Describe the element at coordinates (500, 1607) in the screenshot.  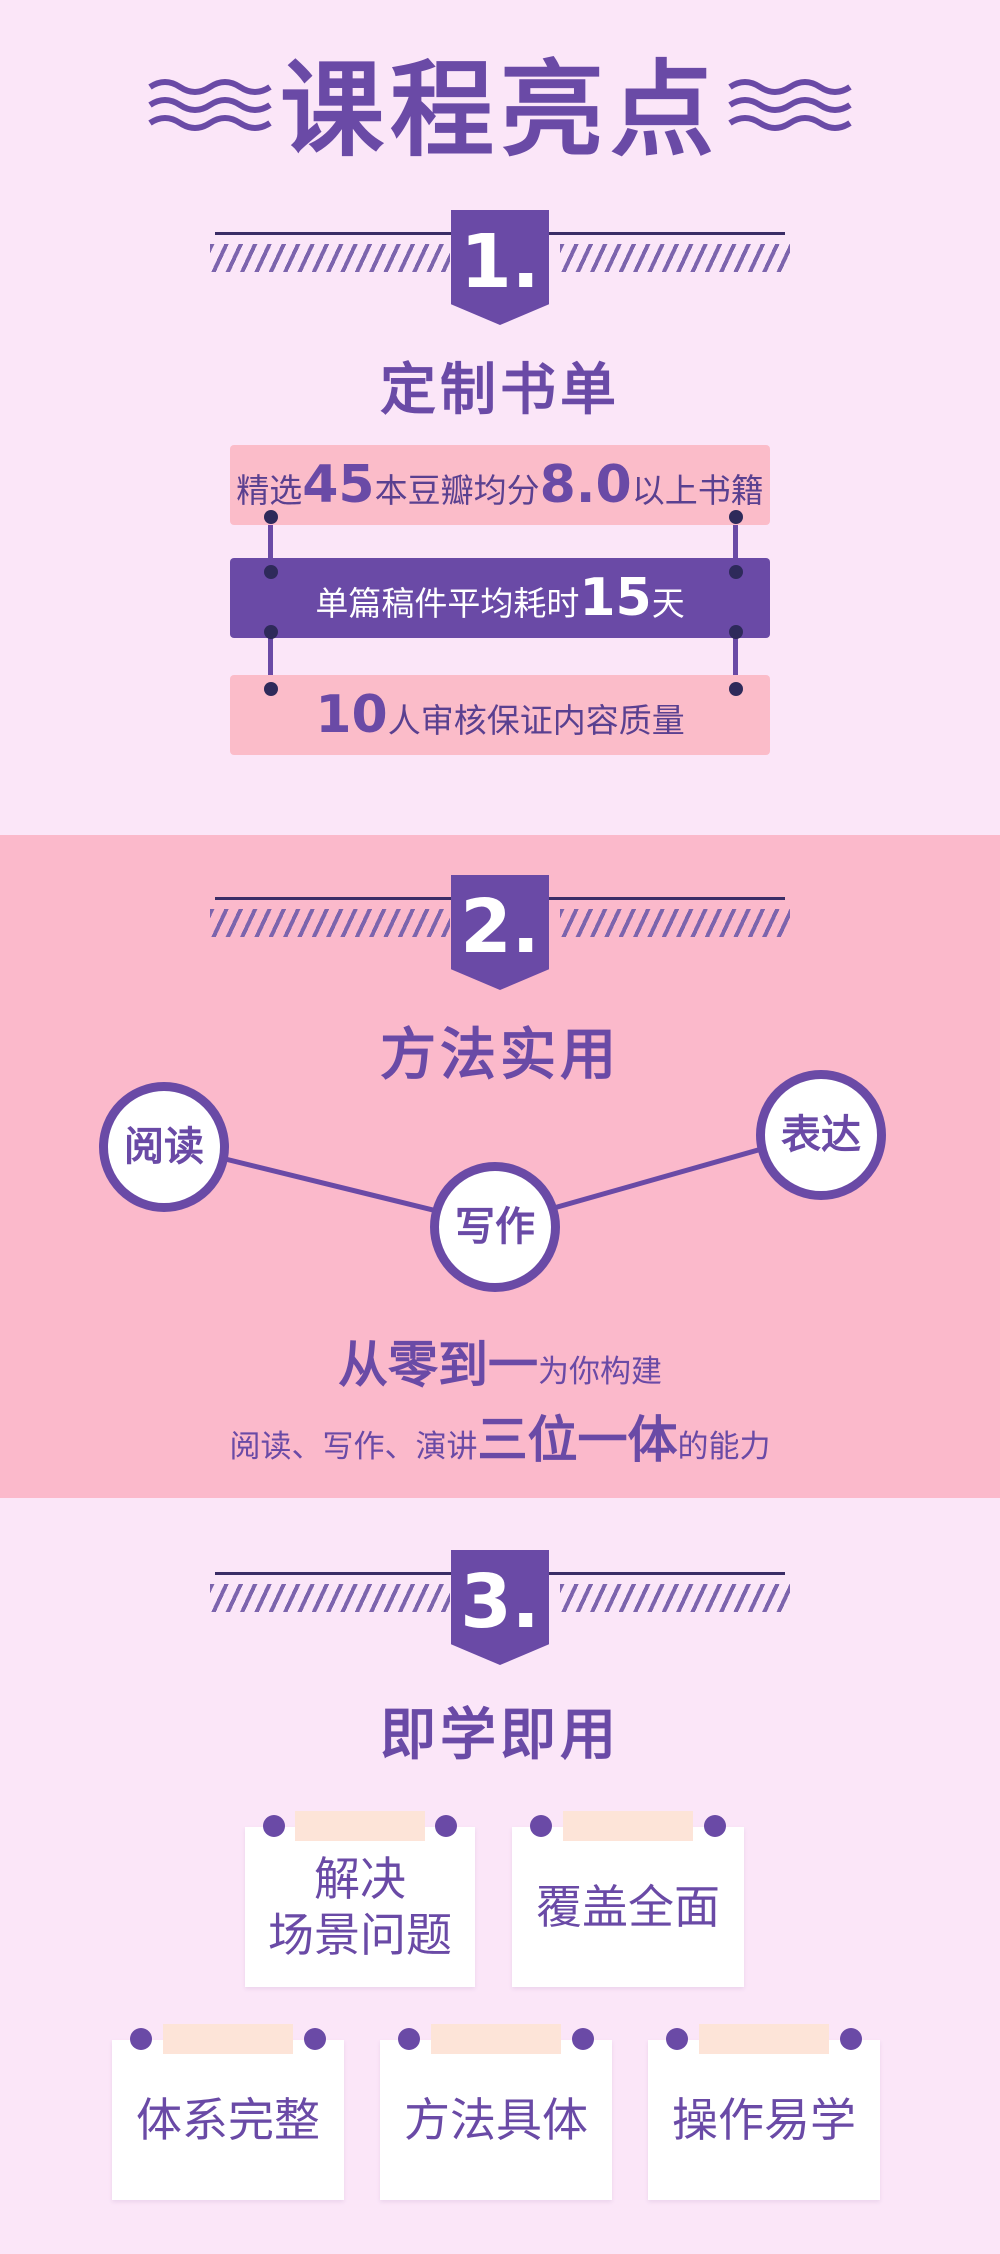
I see `section-number-badge: 3.` at that location.